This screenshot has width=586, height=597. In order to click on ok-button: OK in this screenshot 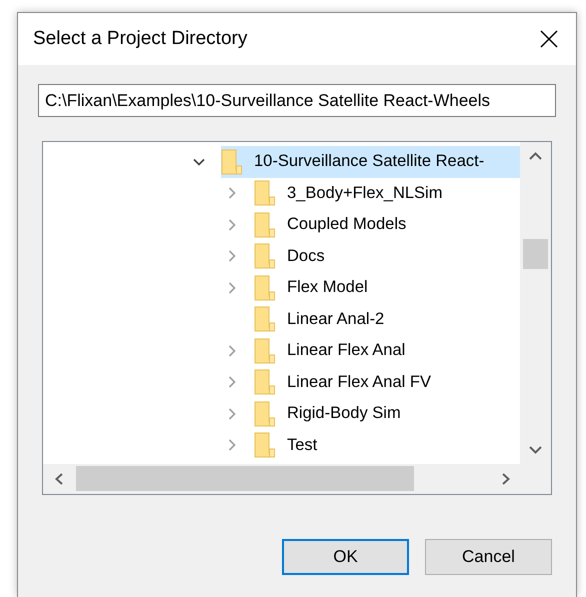, I will do `click(345, 557)`.